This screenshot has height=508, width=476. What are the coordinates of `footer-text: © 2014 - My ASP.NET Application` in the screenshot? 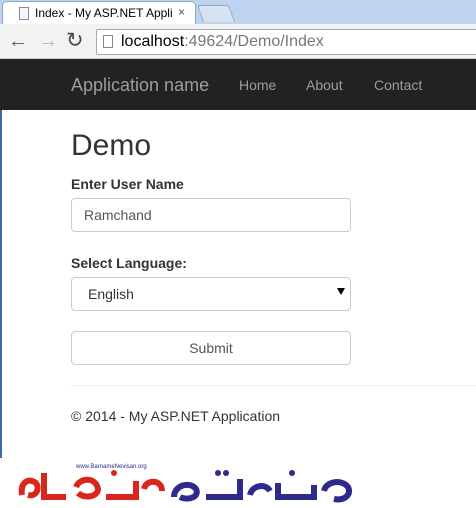 It's located at (176, 416).